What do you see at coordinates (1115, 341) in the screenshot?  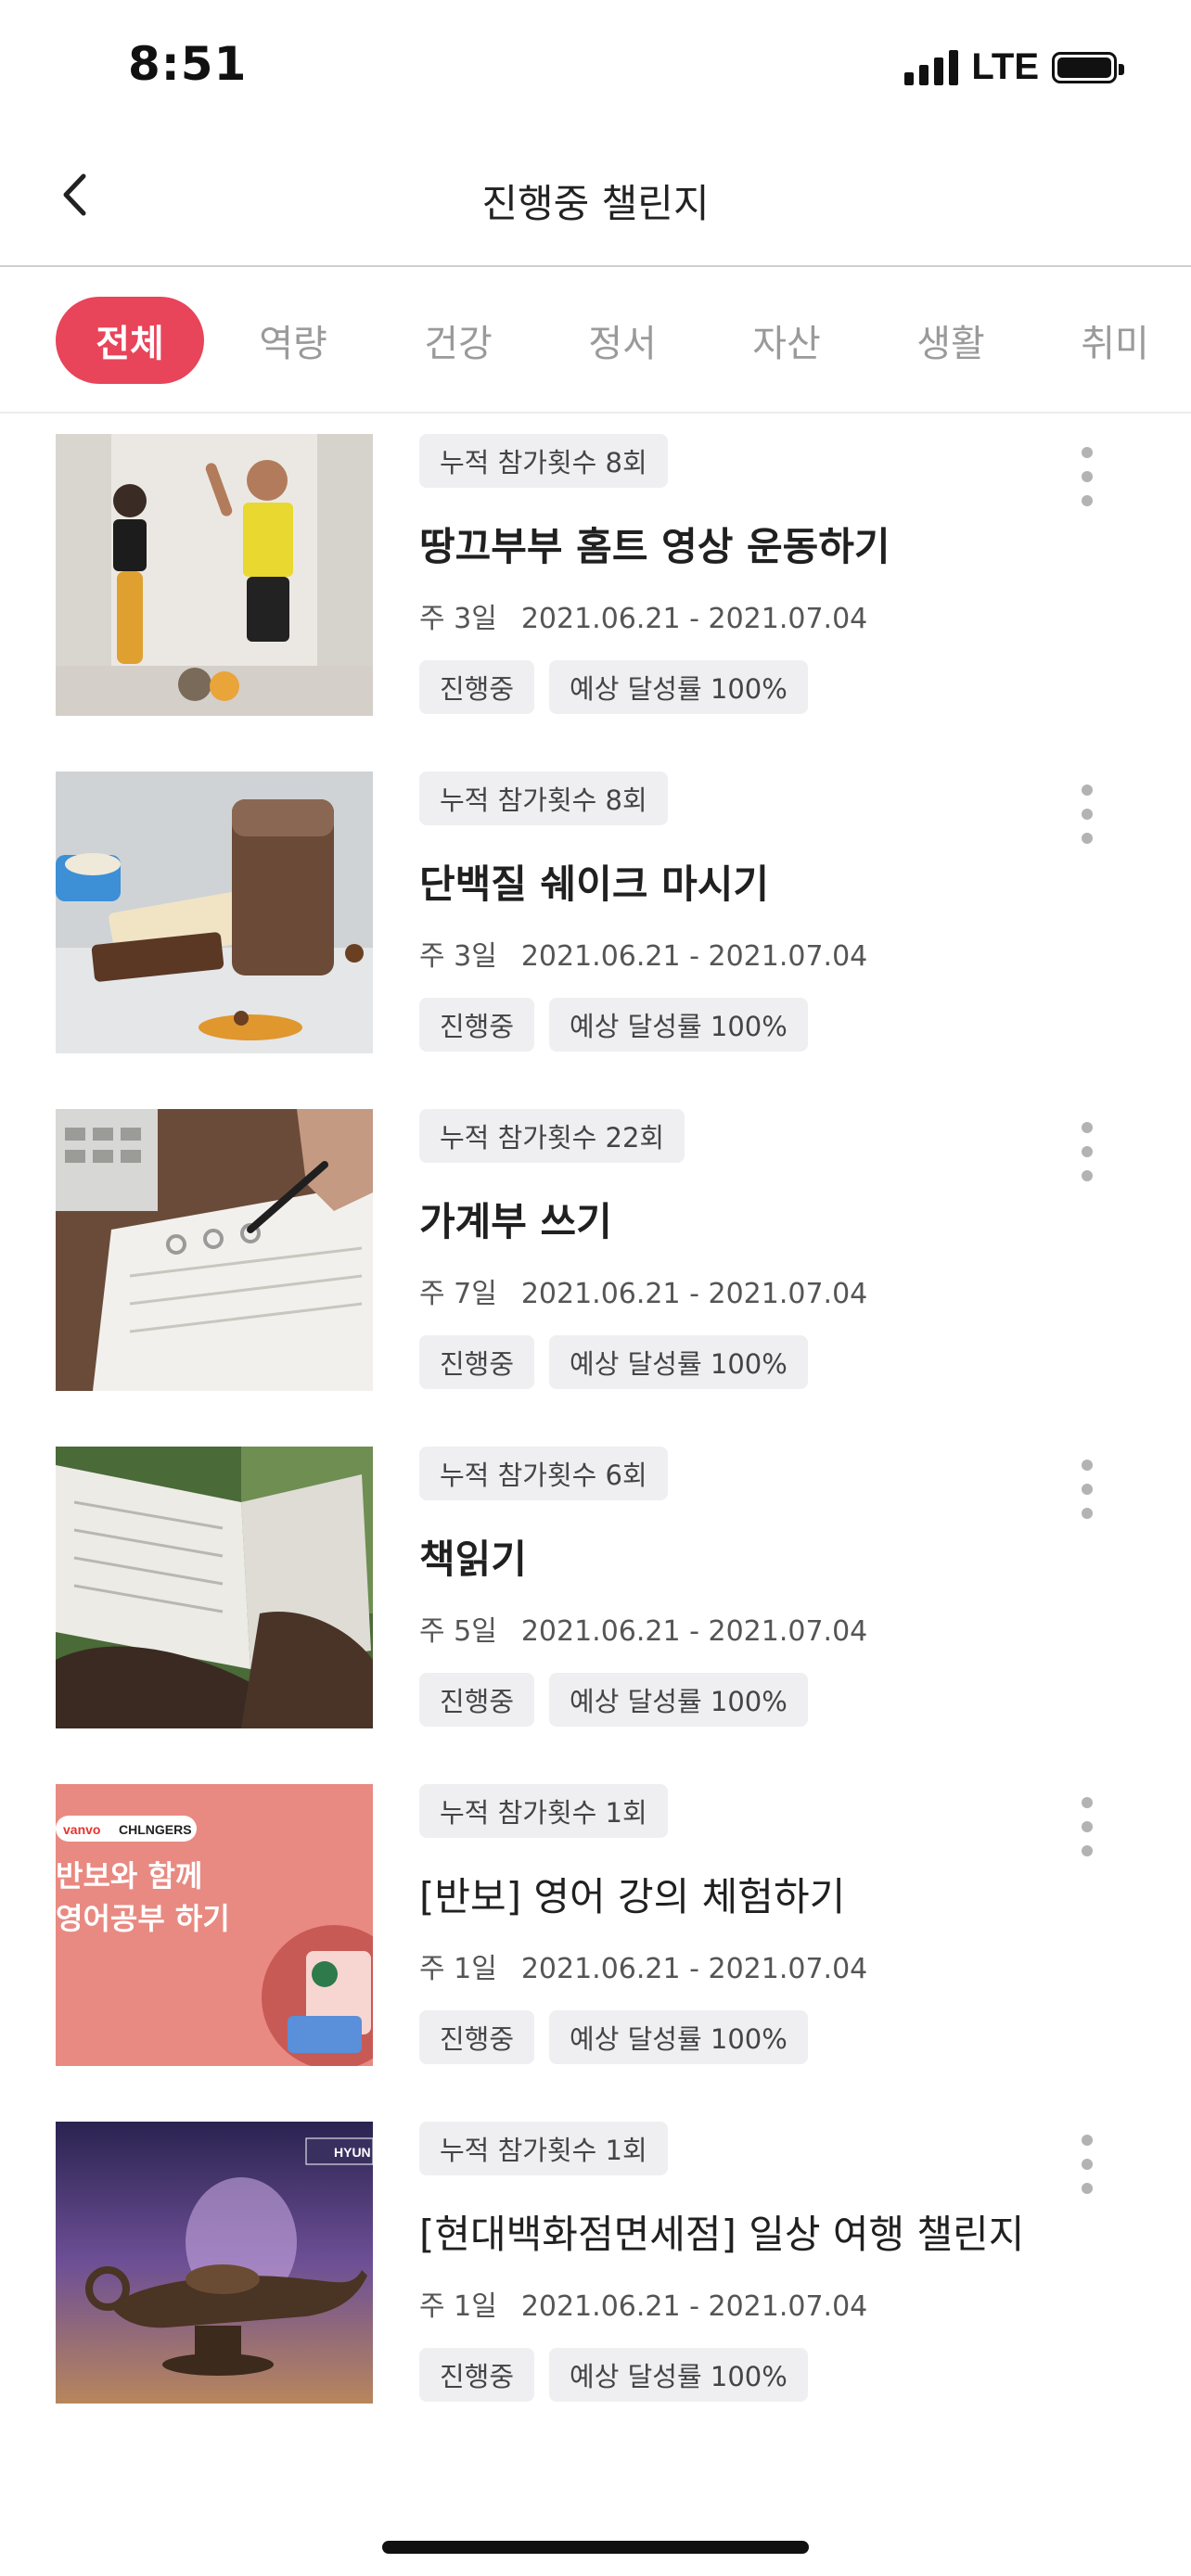 I see `tab-hobby: 취미` at bounding box center [1115, 341].